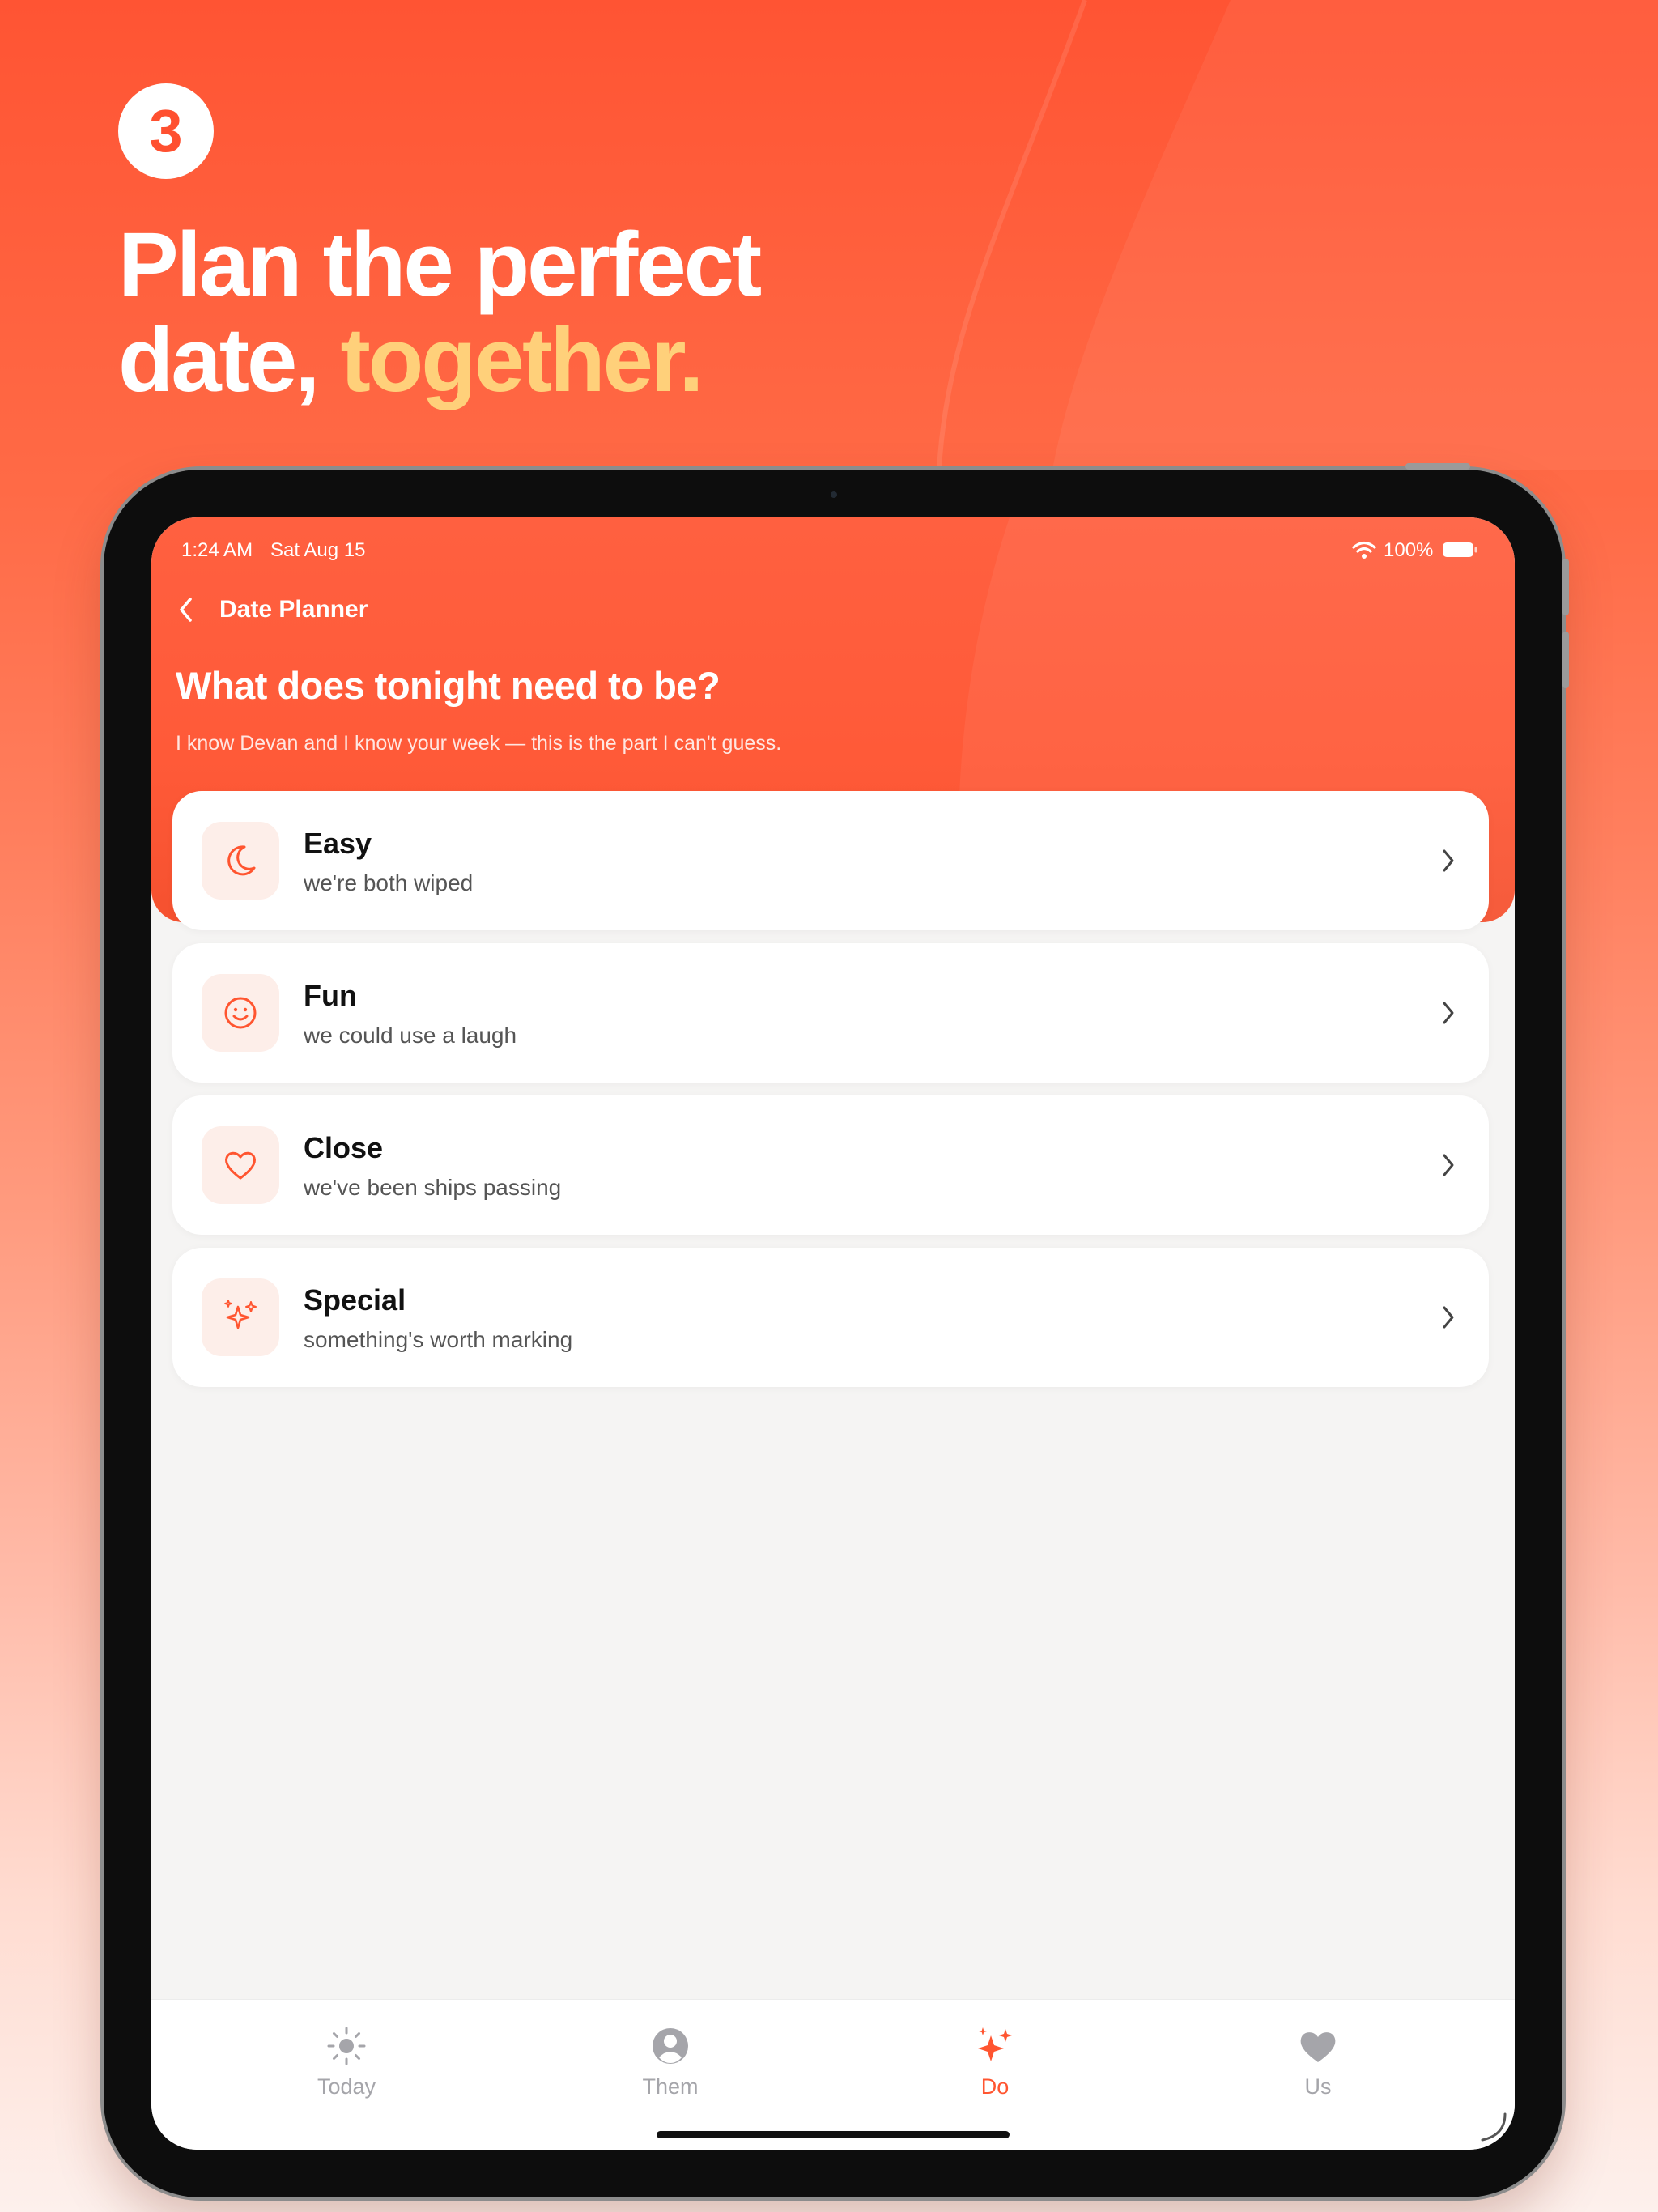 This screenshot has width=1658, height=2212. Describe the element at coordinates (830, 1165) in the screenshot. I see `option-close: Close we've been ships passing` at that location.